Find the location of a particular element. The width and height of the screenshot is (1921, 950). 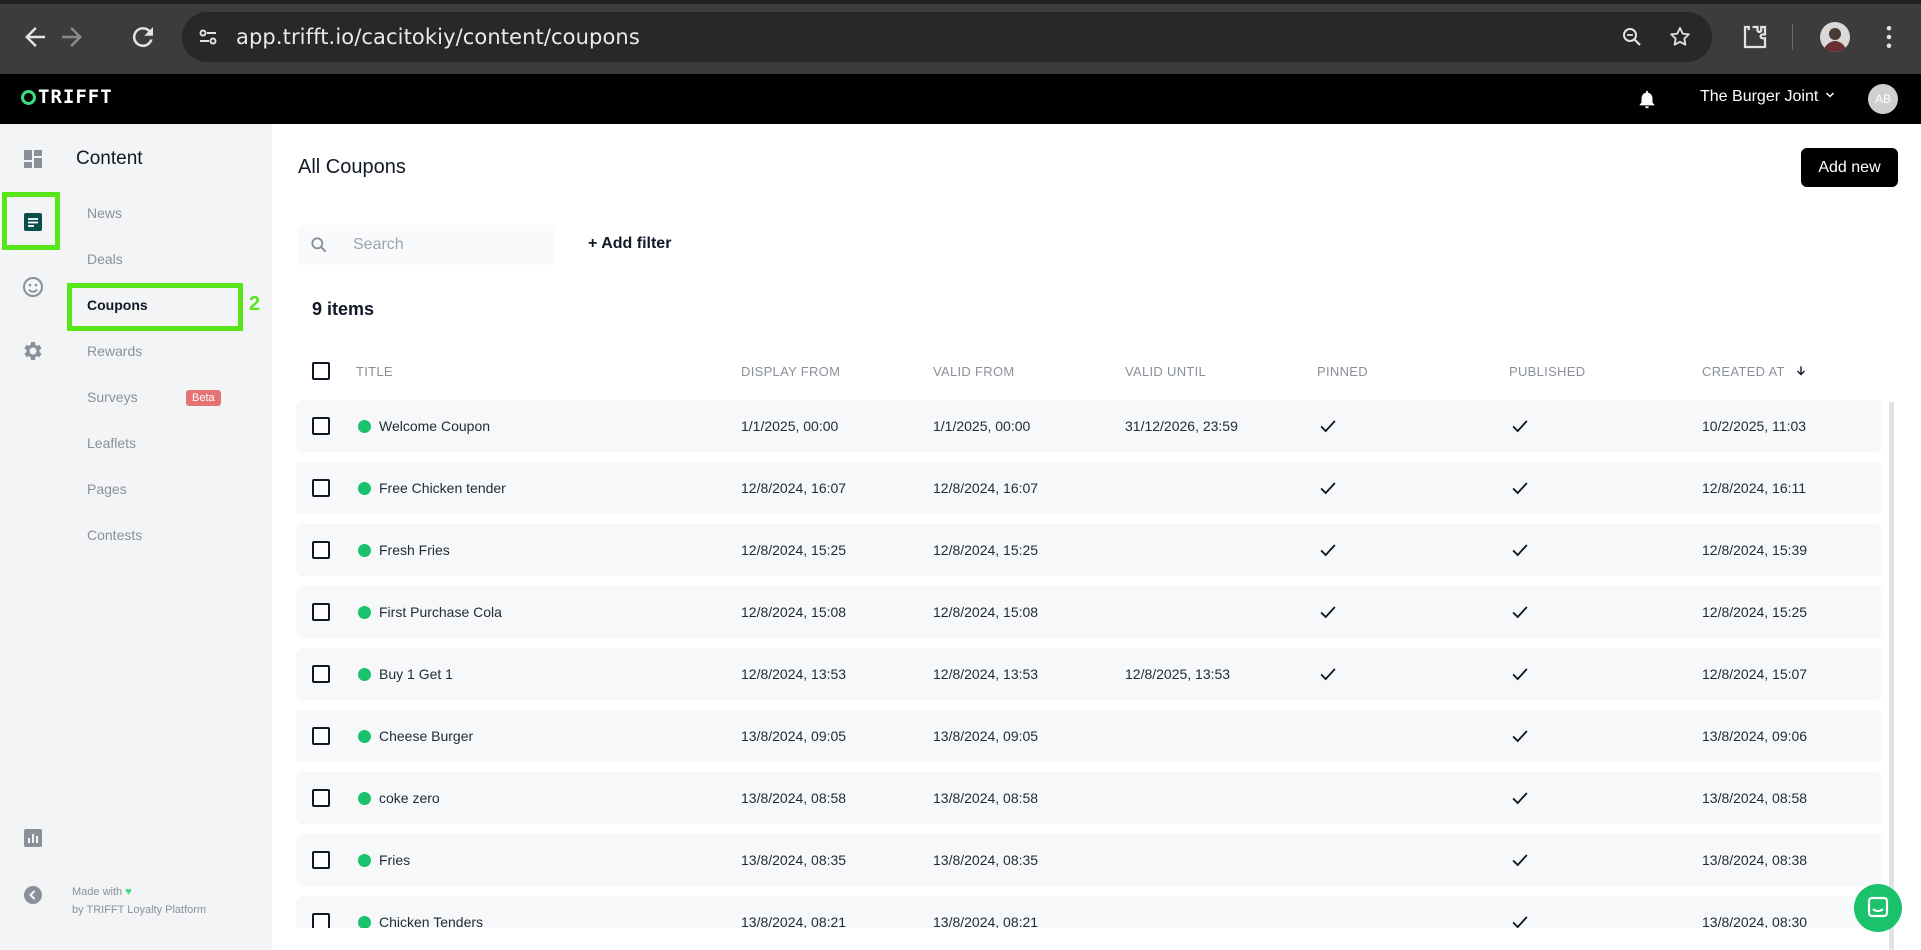

column-header-pinned: PINNED is located at coordinates (1342, 371).